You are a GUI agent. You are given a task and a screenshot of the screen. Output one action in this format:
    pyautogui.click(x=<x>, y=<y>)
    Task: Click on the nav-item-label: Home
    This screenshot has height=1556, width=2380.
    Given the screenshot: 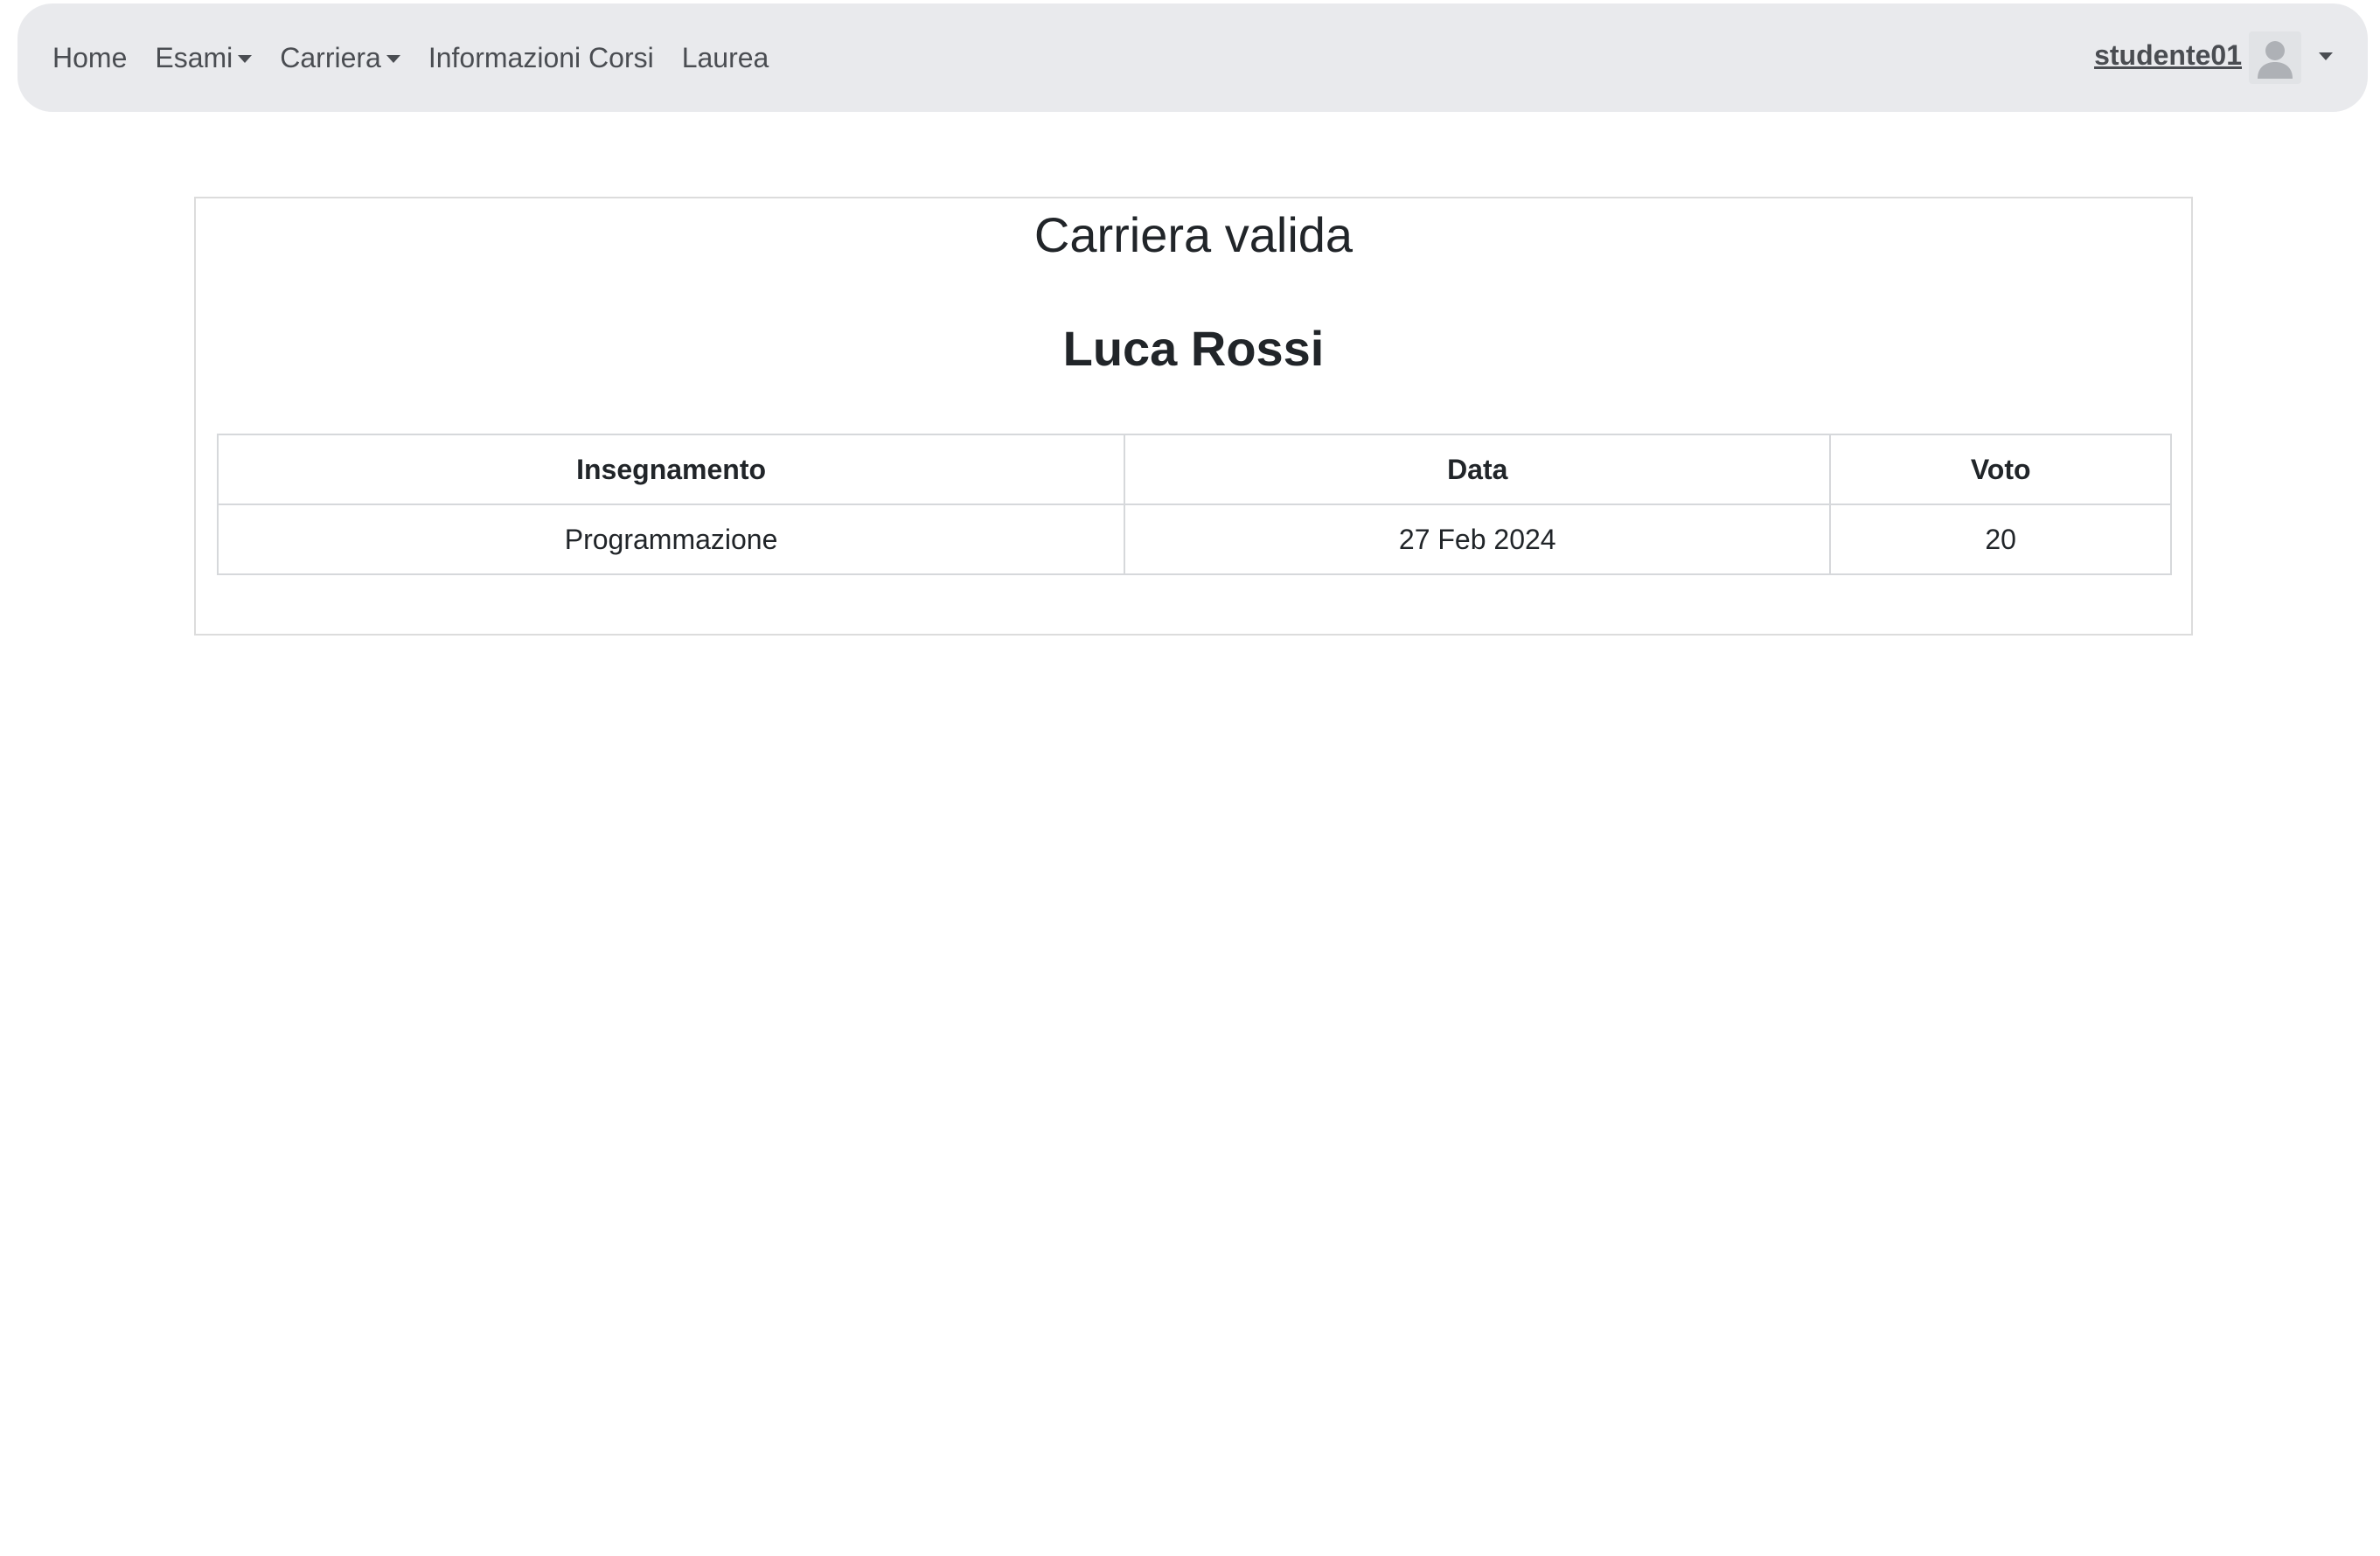 What is the action you would take?
    pyautogui.click(x=90, y=57)
    